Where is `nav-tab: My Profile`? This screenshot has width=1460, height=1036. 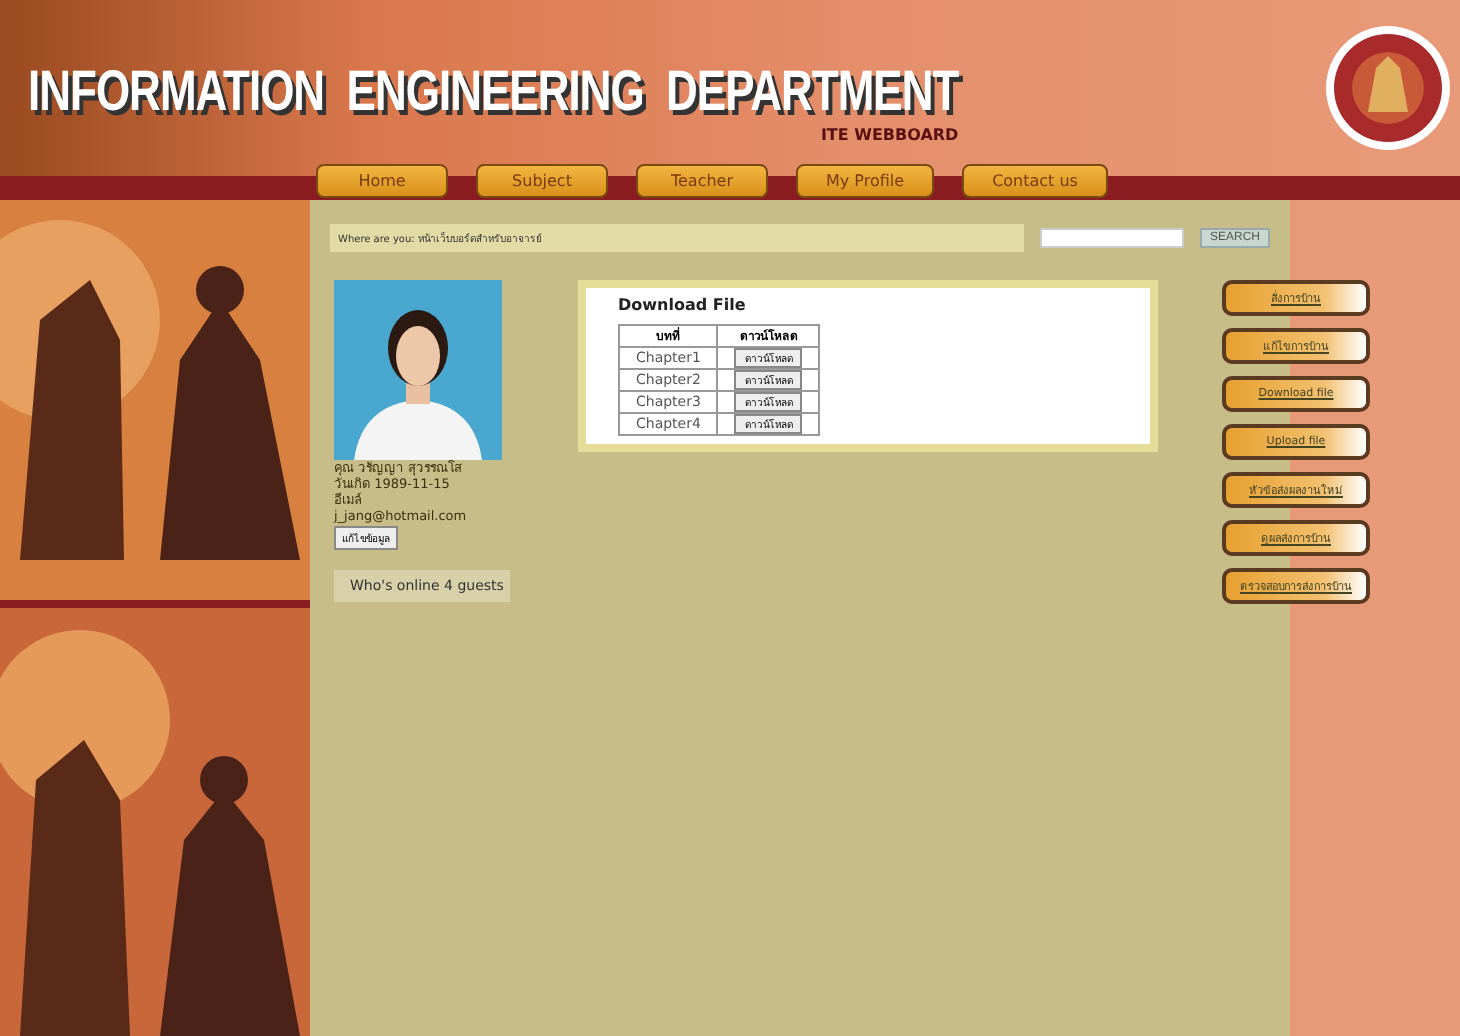 nav-tab: My Profile is located at coordinates (865, 181).